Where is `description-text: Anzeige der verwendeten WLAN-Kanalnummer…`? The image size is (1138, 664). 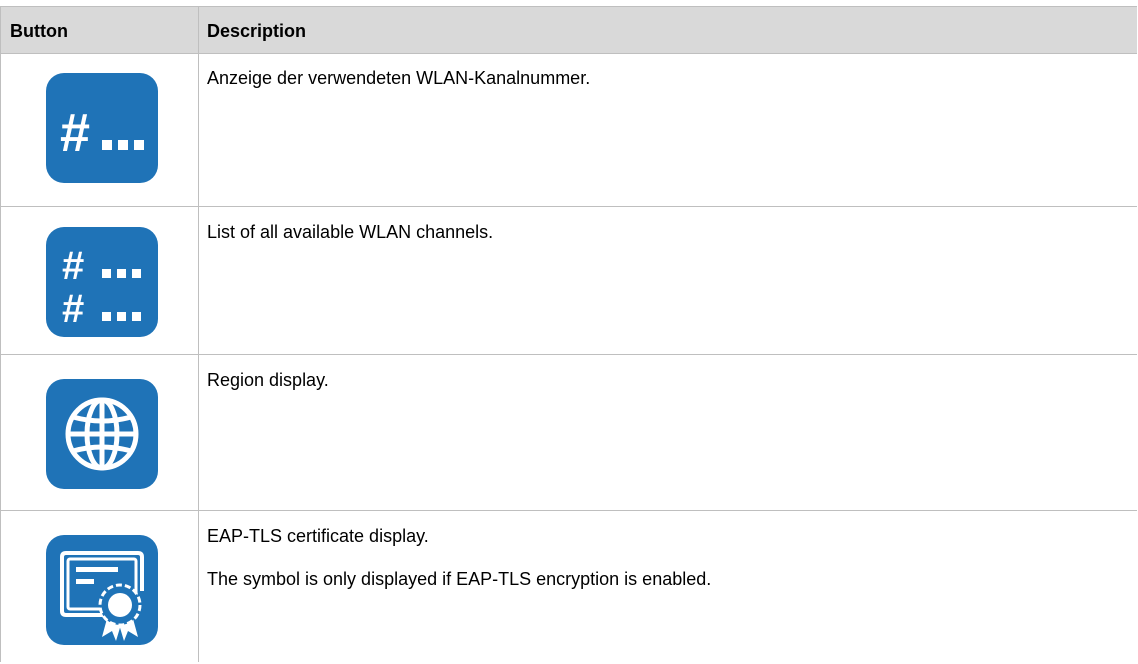
description-text: Anzeige der verwendeten WLAN-Kanalnummer… is located at coordinates (399, 78).